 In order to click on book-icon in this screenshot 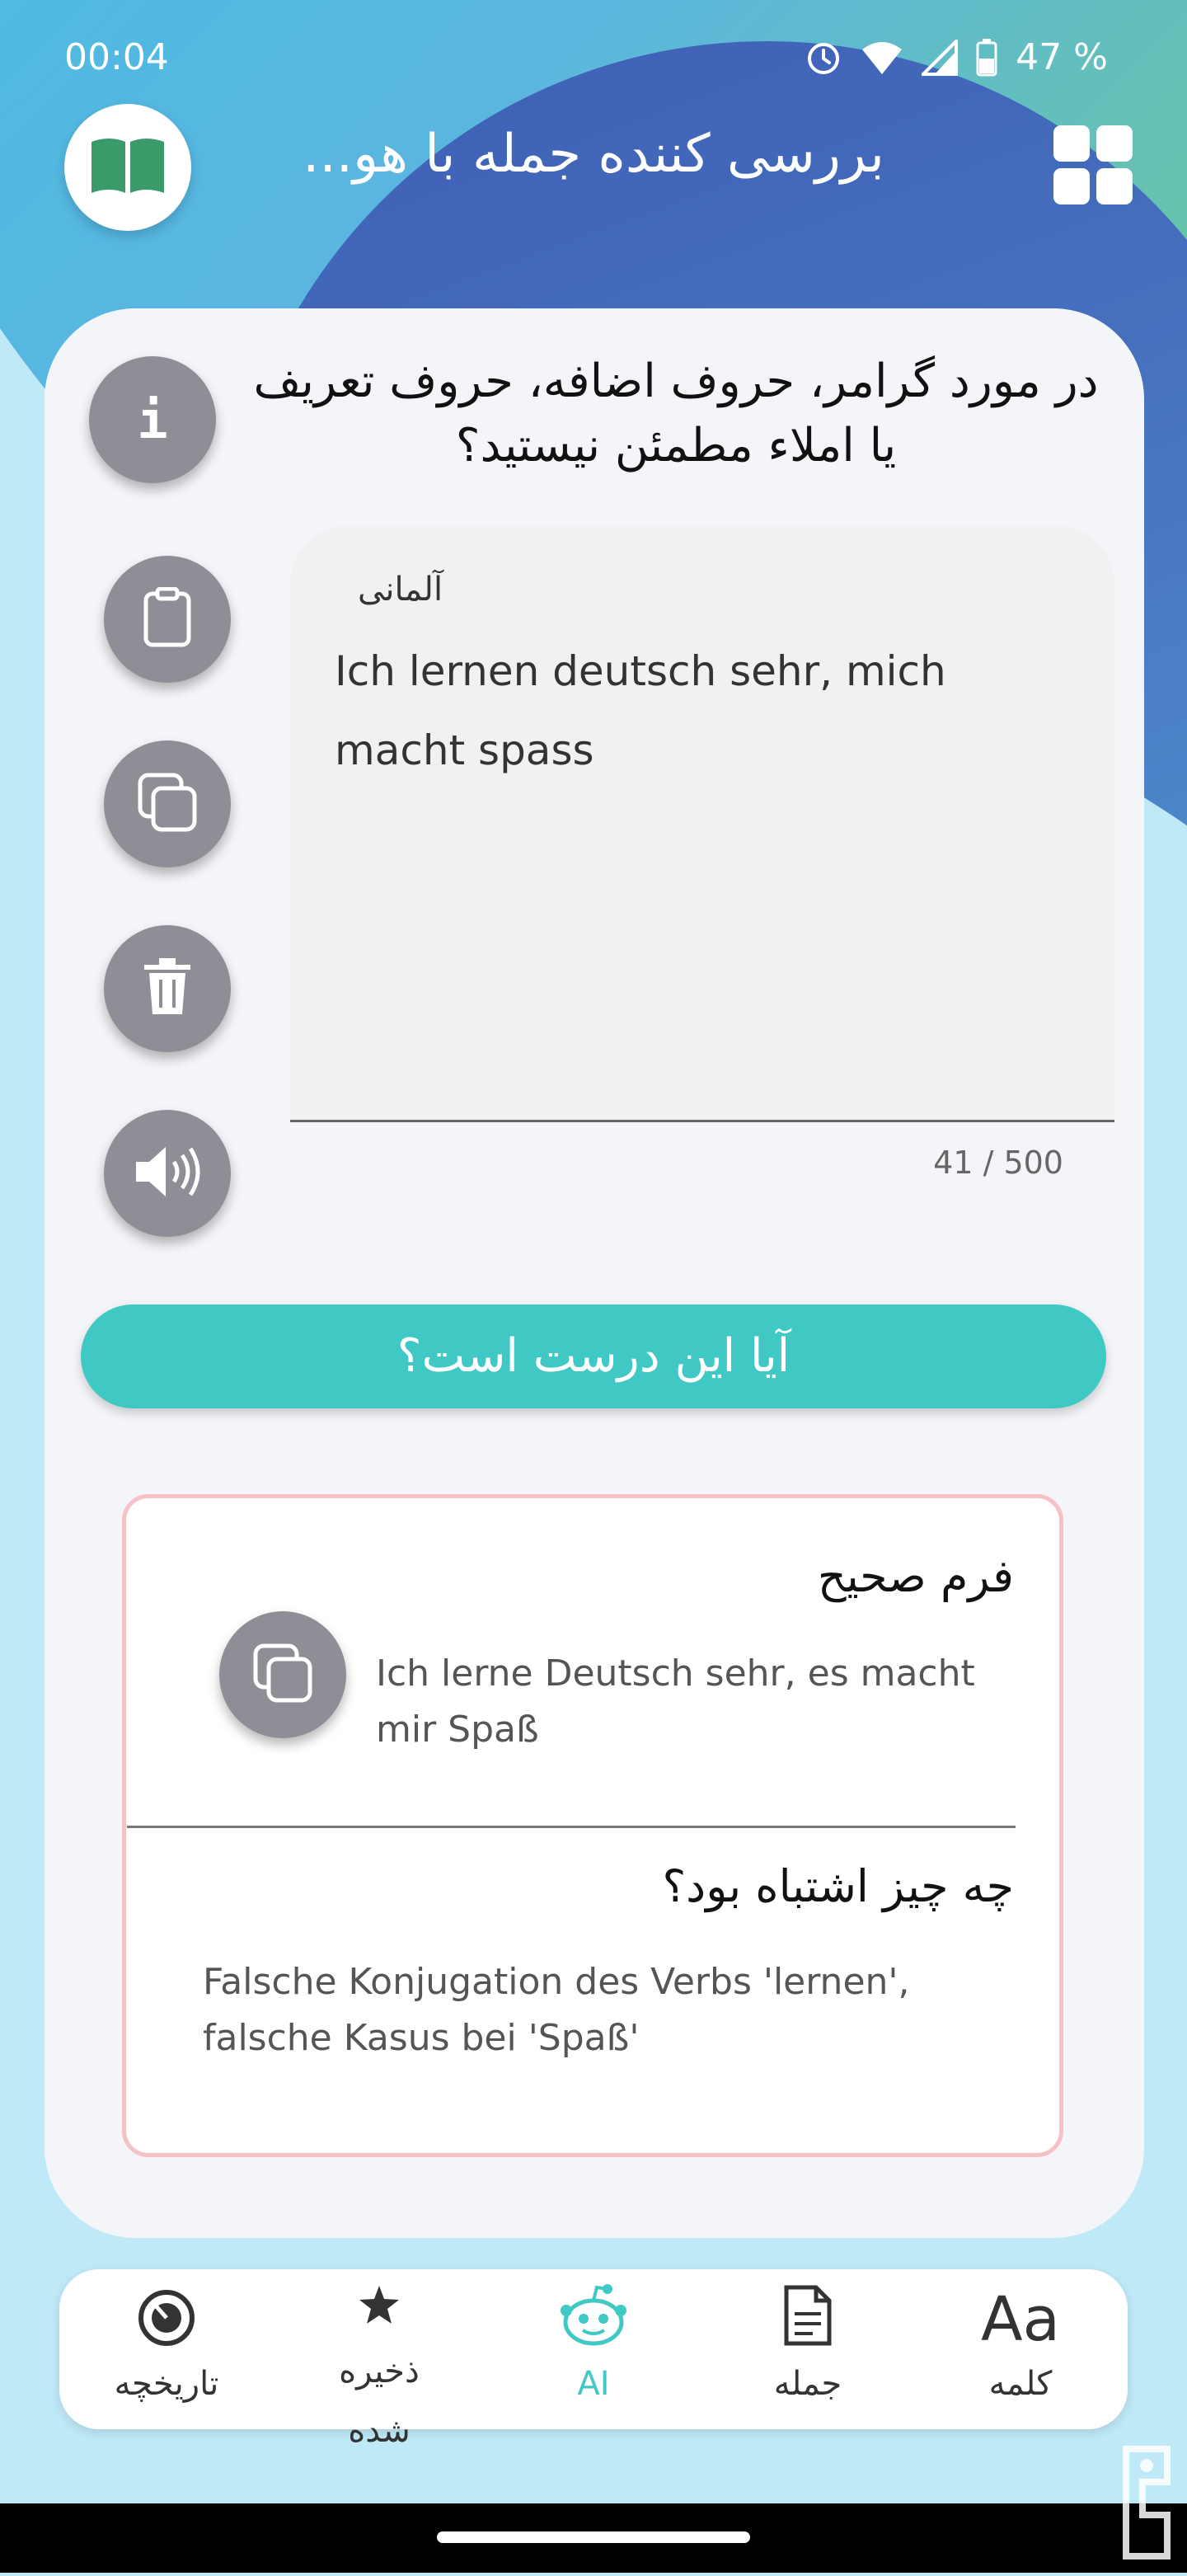, I will do `click(127, 167)`.